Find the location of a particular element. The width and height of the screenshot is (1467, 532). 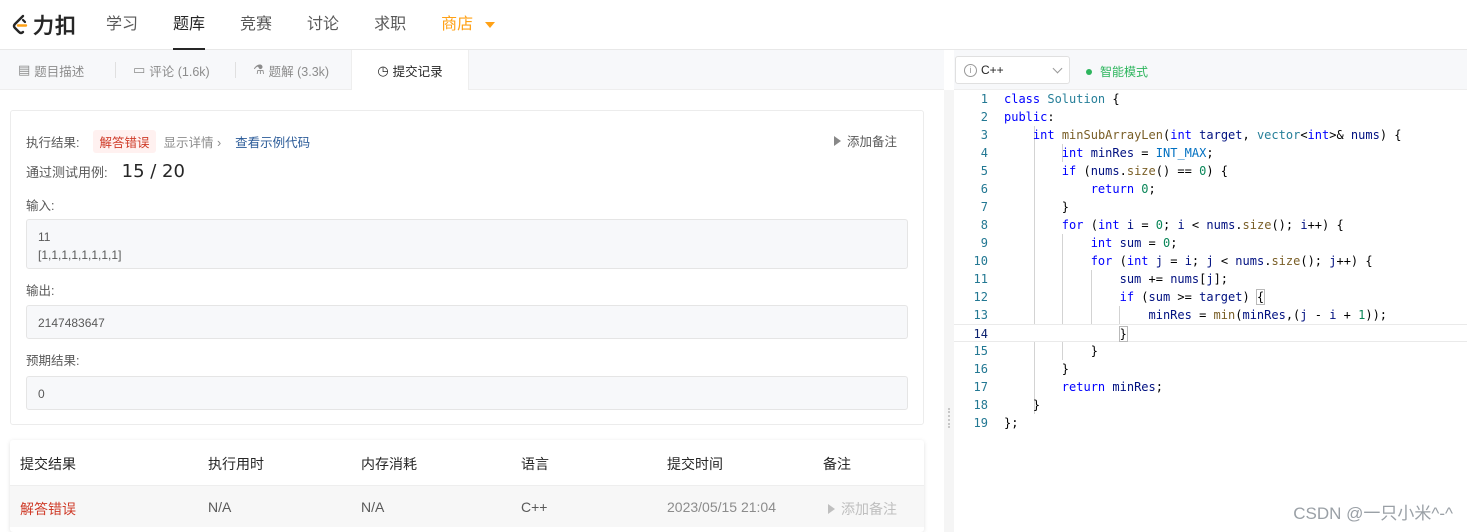

table-header: 提交结果 is located at coordinates (48, 464).